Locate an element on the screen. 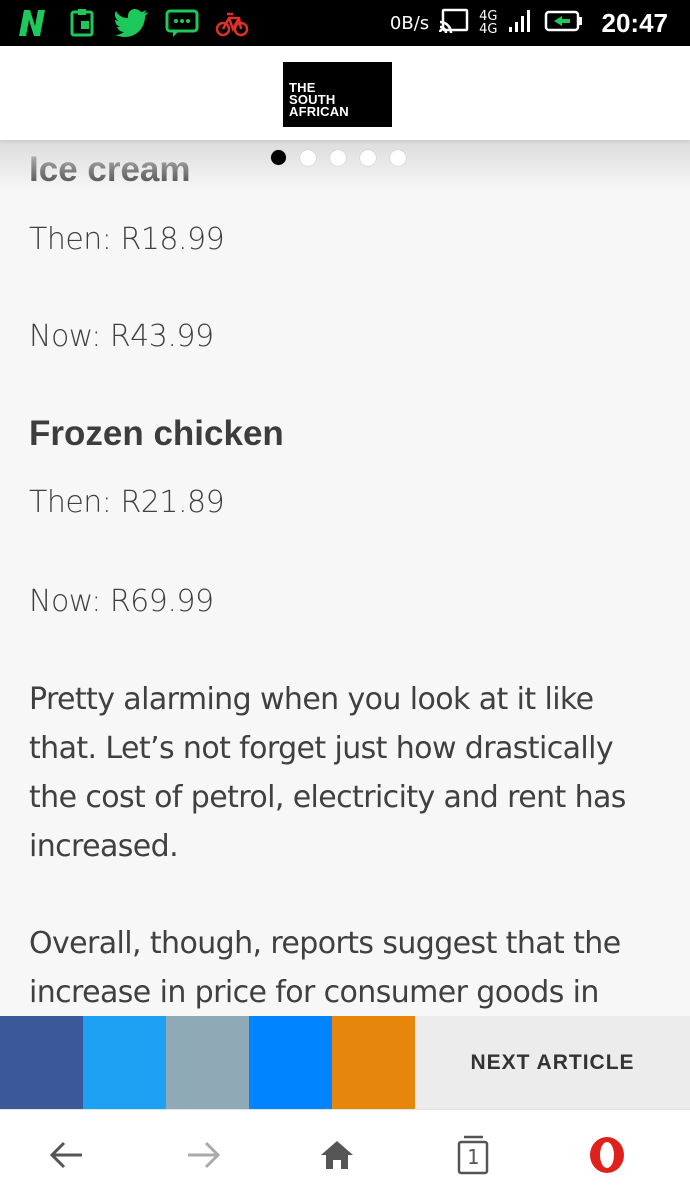 The image size is (690, 1201). opera-menu-button is located at coordinates (607, 1155).